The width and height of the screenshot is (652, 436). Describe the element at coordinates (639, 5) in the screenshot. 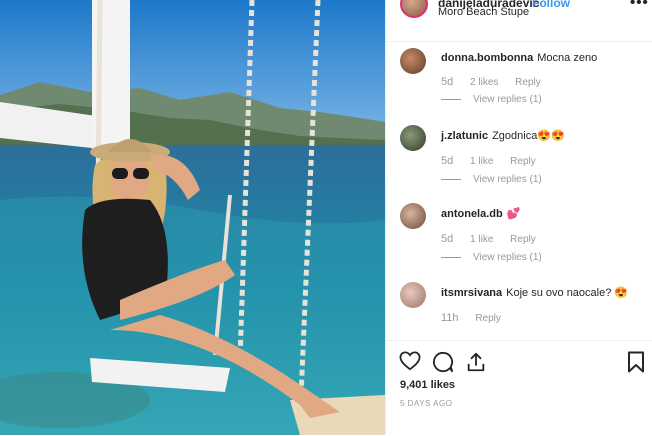

I see `more-options-icon: •••` at that location.